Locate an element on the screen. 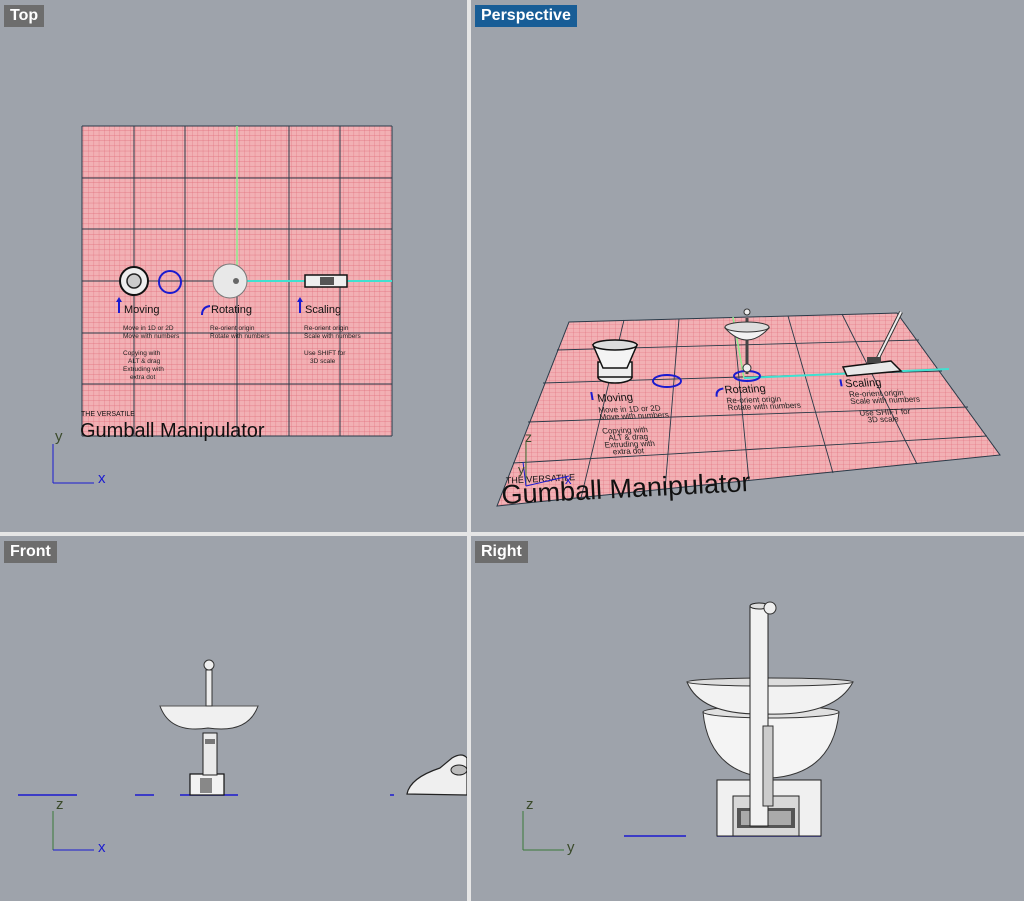 The image size is (1024, 901). heading-large: Gumball Manipulator is located at coordinates (172, 431).